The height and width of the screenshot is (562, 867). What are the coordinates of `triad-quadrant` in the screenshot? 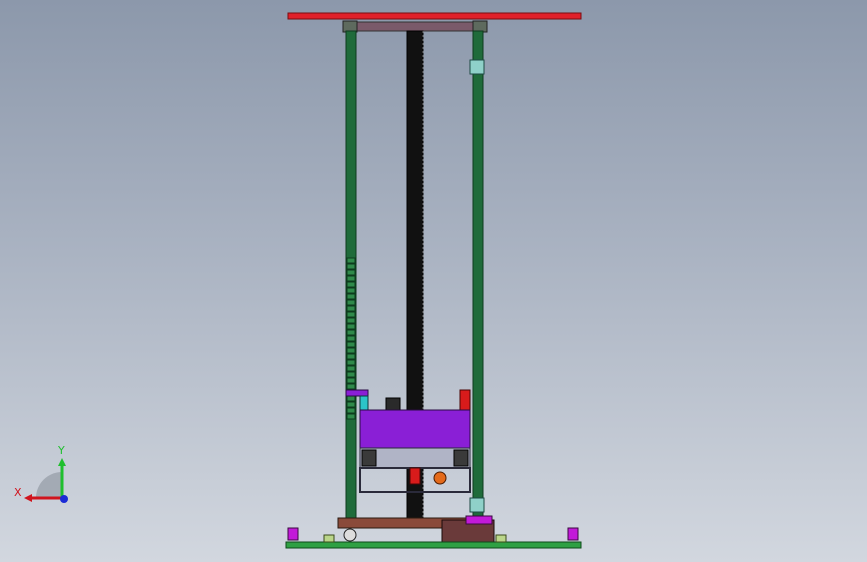 It's located at (49, 485).